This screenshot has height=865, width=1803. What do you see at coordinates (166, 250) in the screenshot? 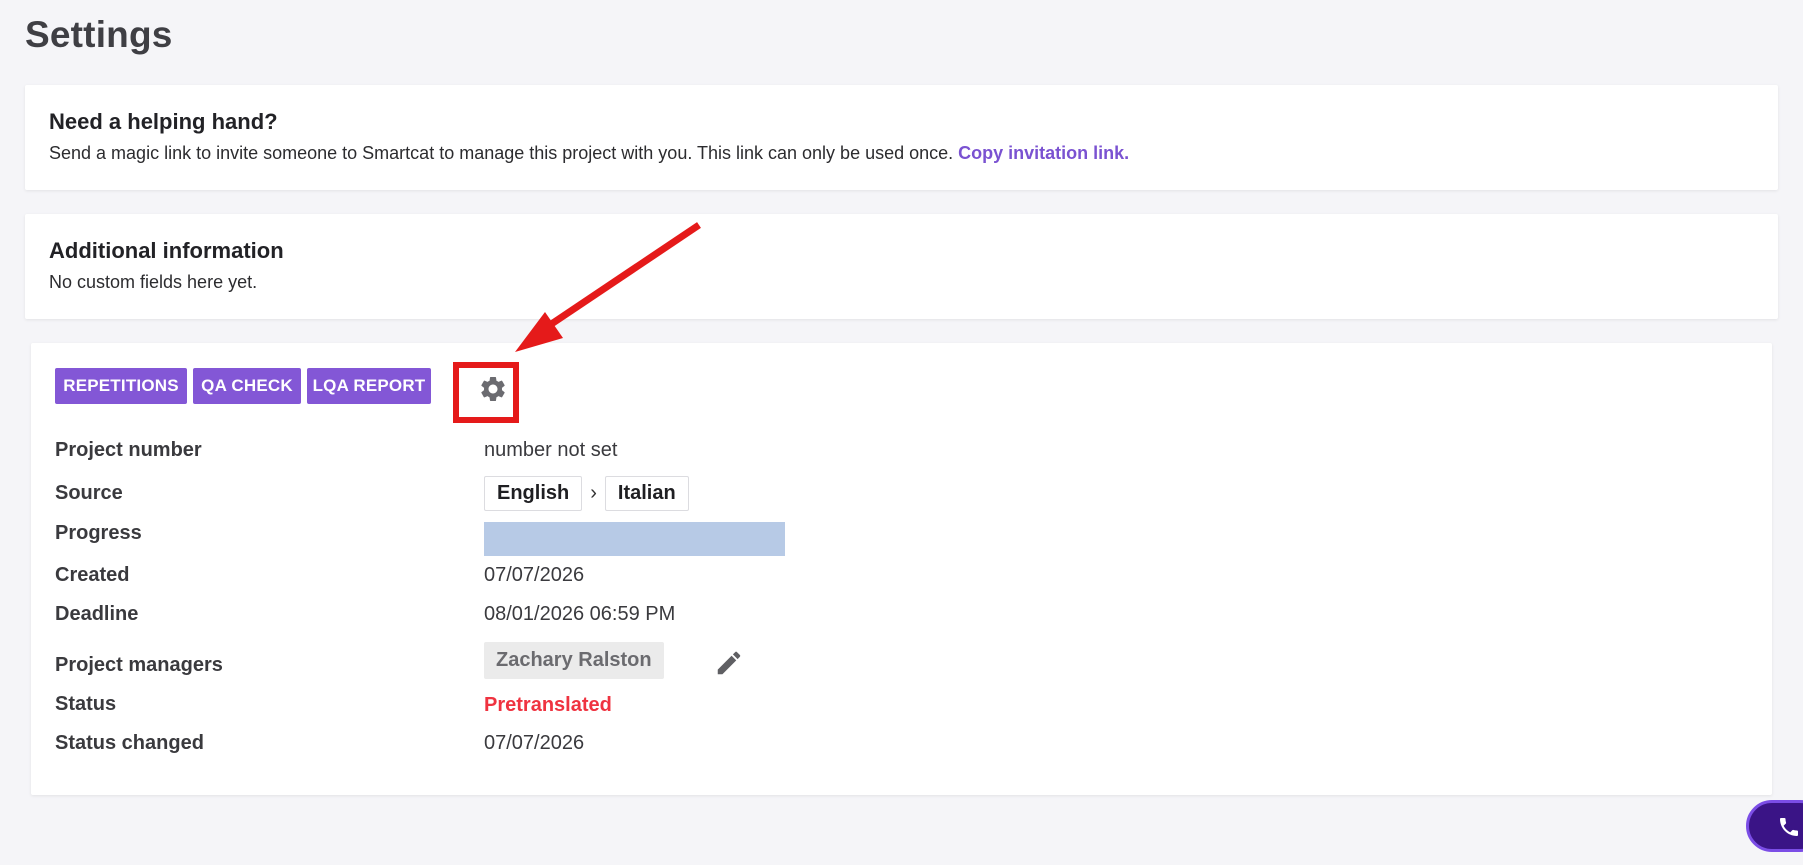
I see `additional-info-heading: Additional information` at bounding box center [166, 250].